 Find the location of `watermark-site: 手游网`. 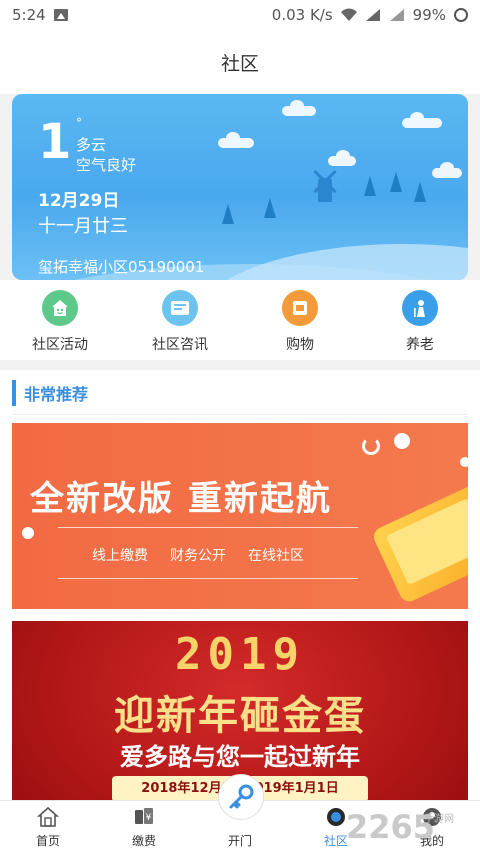

watermark-site: 手游网 is located at coordinates (439, 819).